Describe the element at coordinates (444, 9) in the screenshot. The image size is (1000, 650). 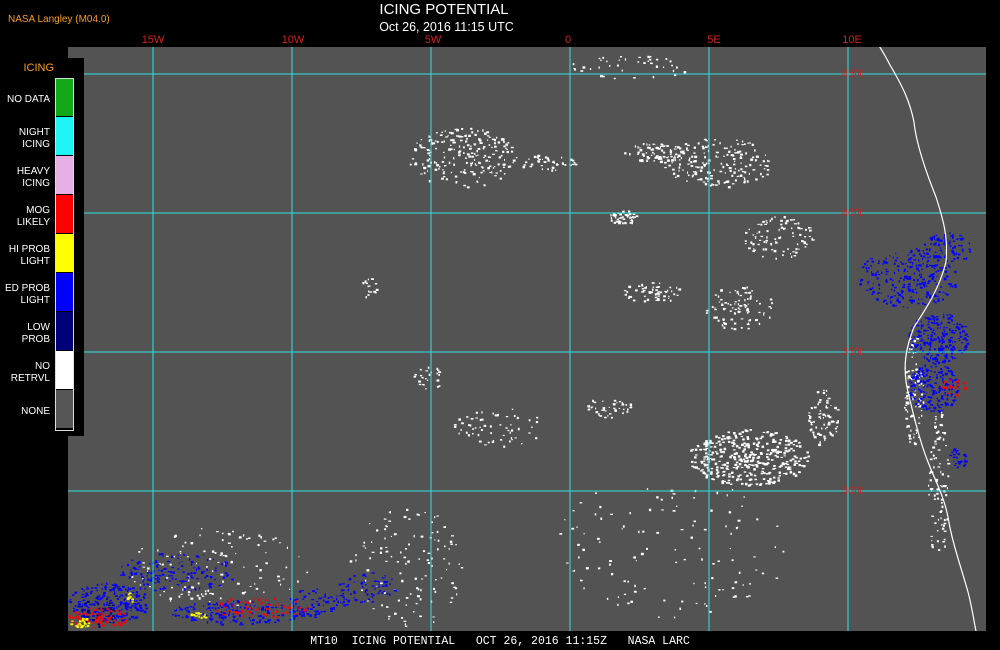
I see `map-title: ICING POTENTIAL` at that location.